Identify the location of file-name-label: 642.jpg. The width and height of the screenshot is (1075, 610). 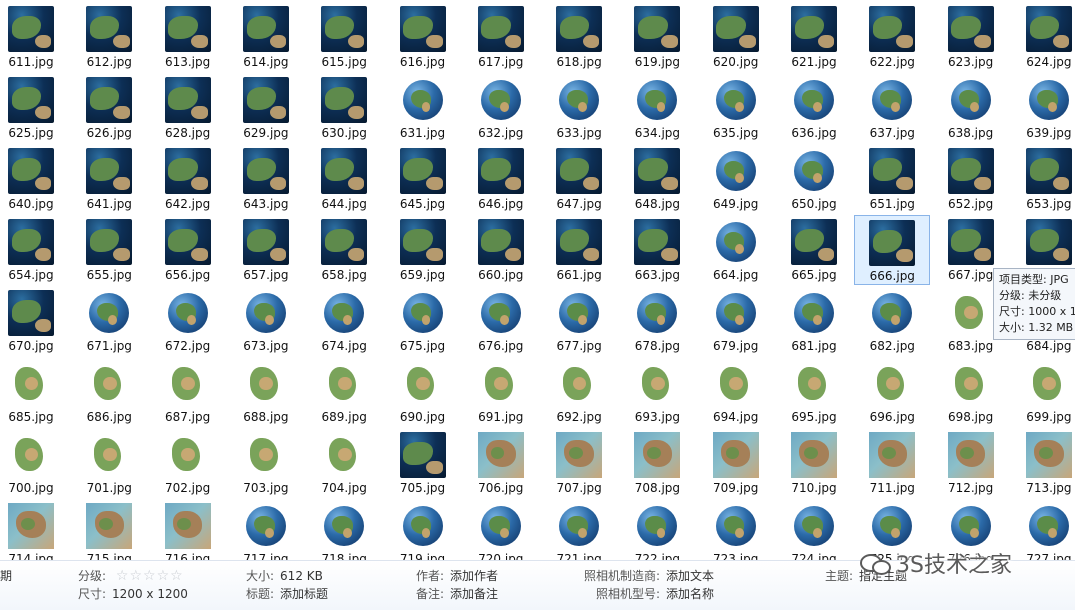
(188, 204).